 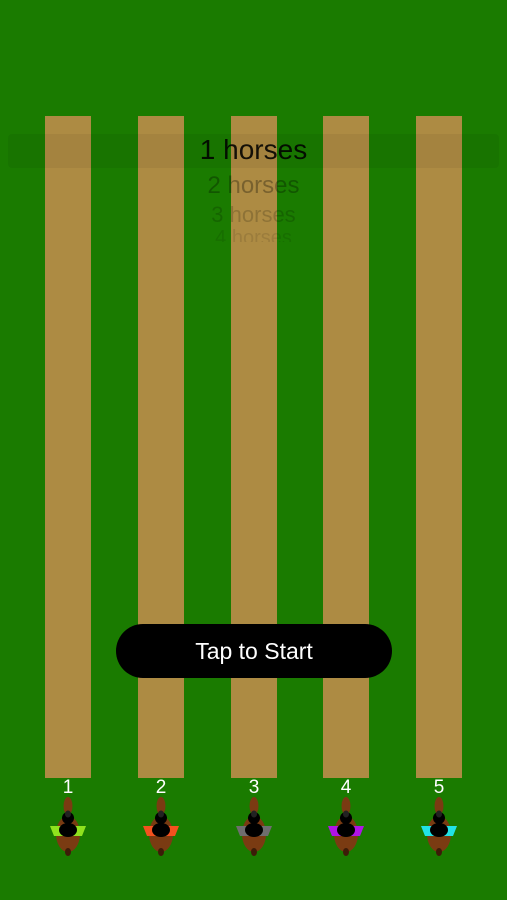 I want to click on picker-option: 4 horses, so click(x=253, y=234).